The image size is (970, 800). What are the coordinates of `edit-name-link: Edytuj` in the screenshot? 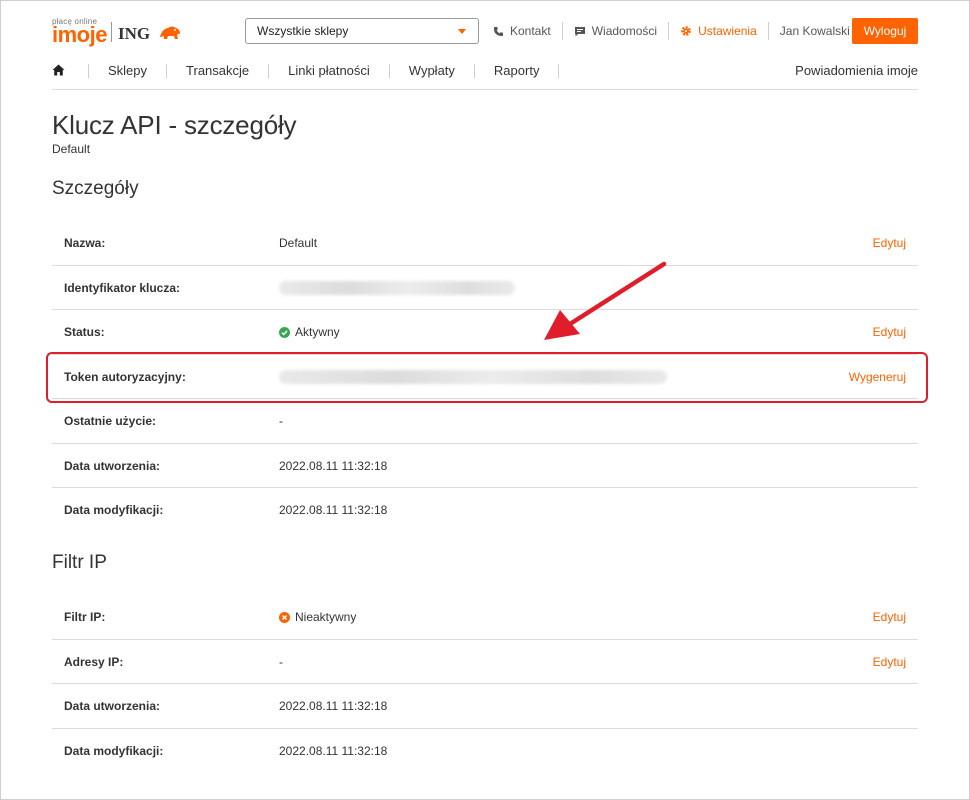 It's located at (889, 243).